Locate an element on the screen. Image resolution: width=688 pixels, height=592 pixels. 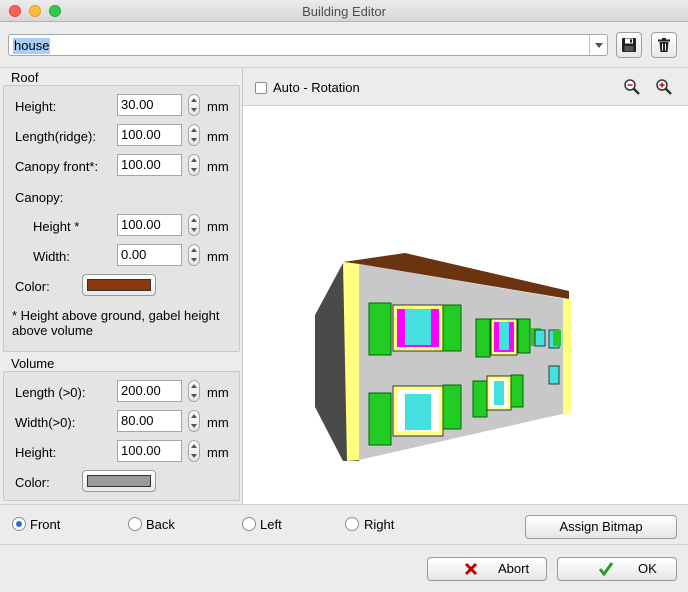
zoom-in-icon is located at coordinates (664, 87).